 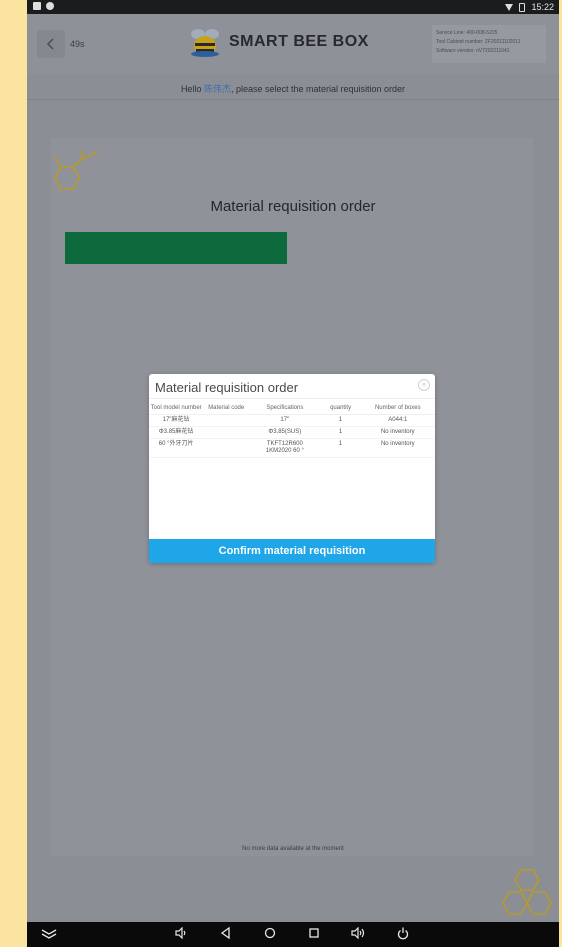 What do you see at coordinates (358, 934) in the screenshot?
I see `volume-up-icon` at bounding box center [358, 934].